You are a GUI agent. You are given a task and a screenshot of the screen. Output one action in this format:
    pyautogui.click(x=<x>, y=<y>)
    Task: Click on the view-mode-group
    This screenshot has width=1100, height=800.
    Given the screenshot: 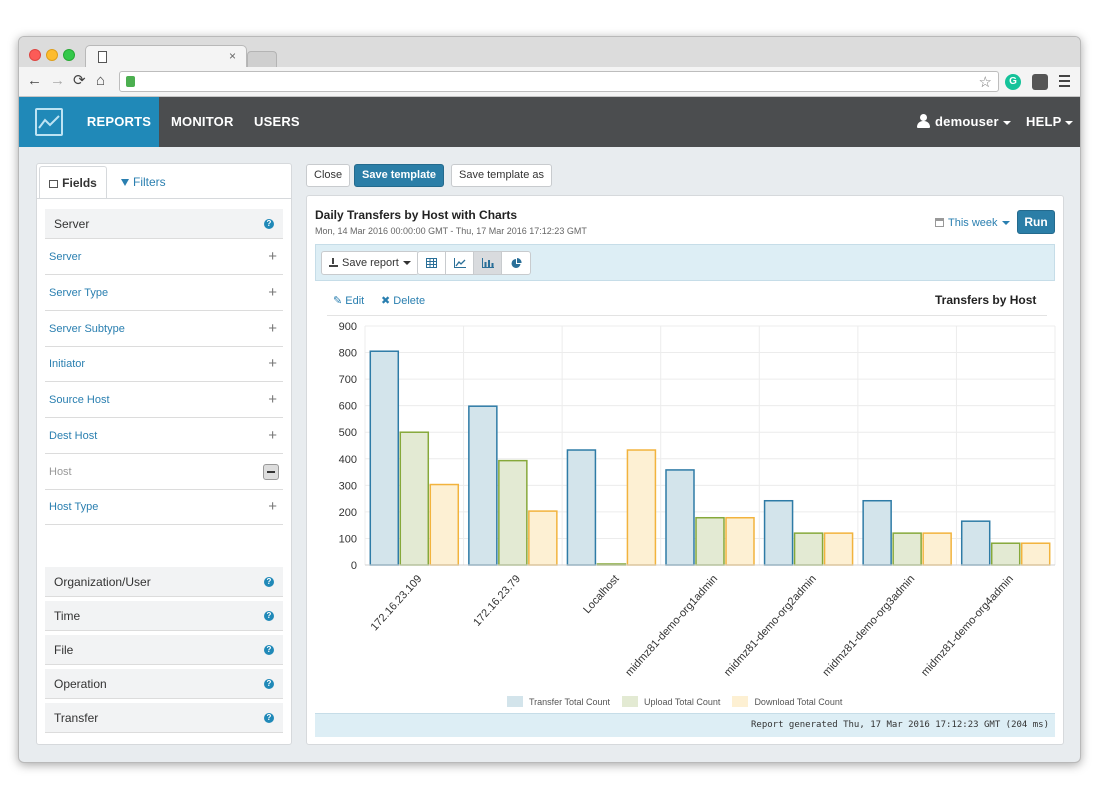 What is the action you would take?
    pyautogui.click(x=474, y=263)
    